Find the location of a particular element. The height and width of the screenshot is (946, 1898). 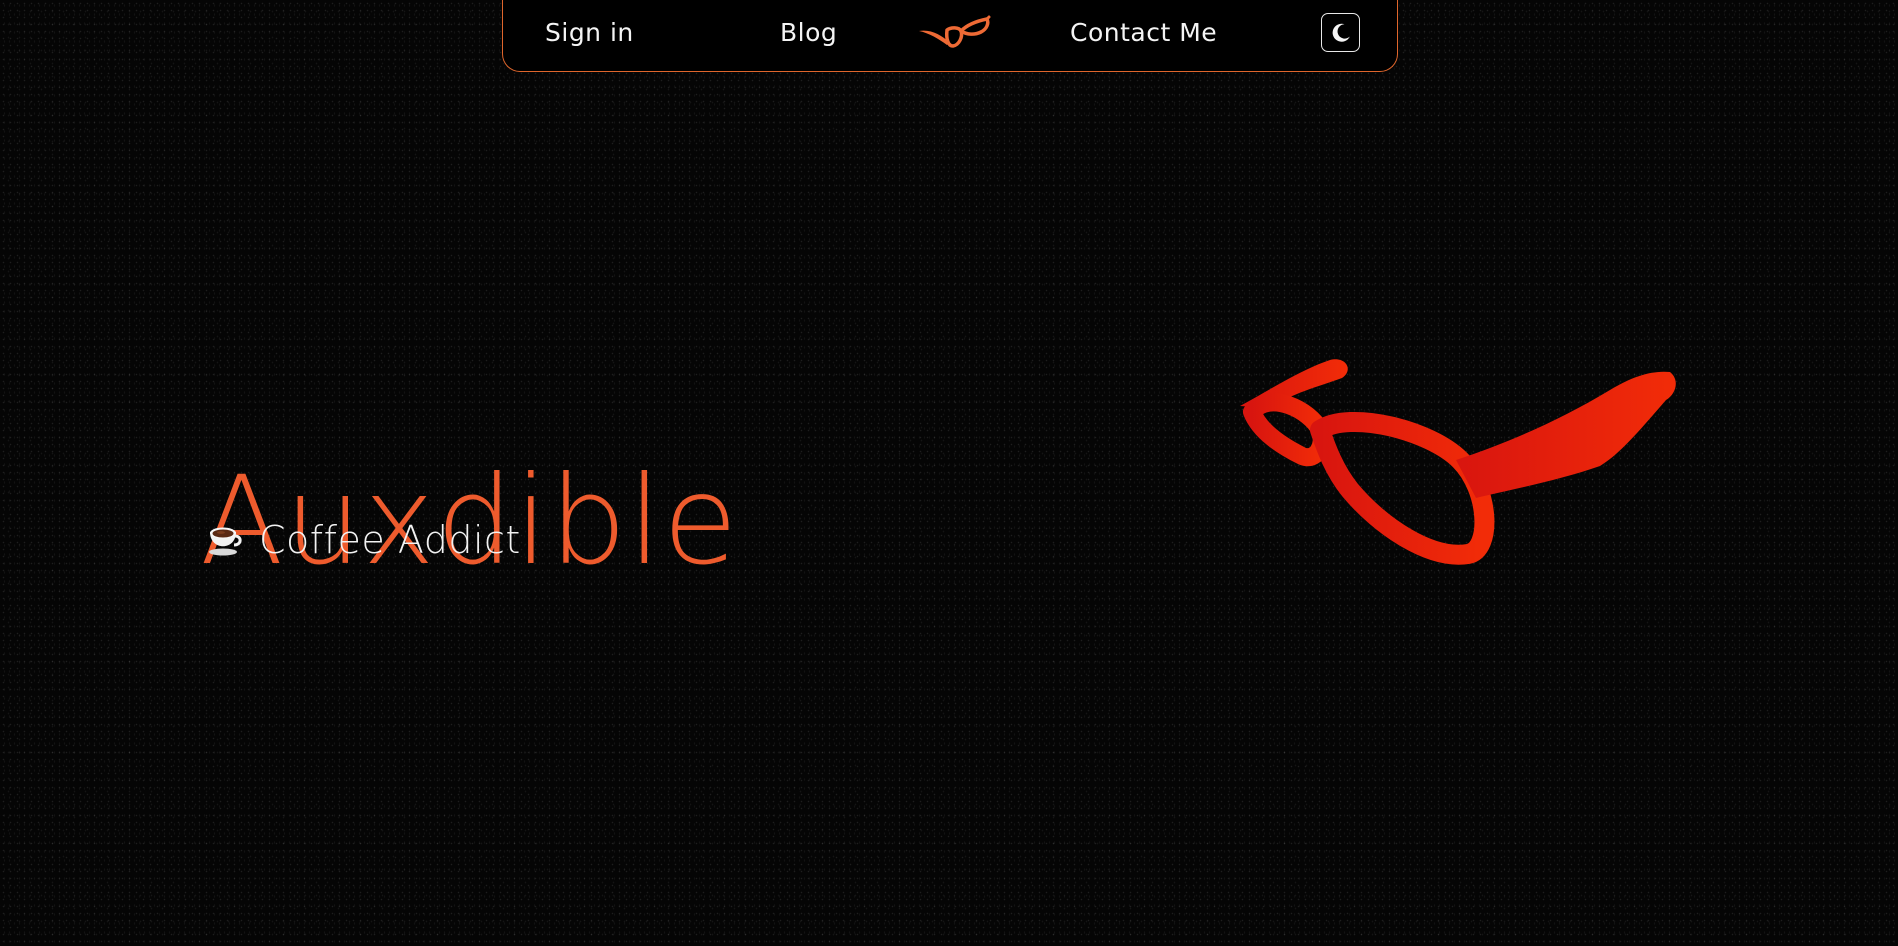

nav-blog-link: Blog is located at coordinates (808, 32).